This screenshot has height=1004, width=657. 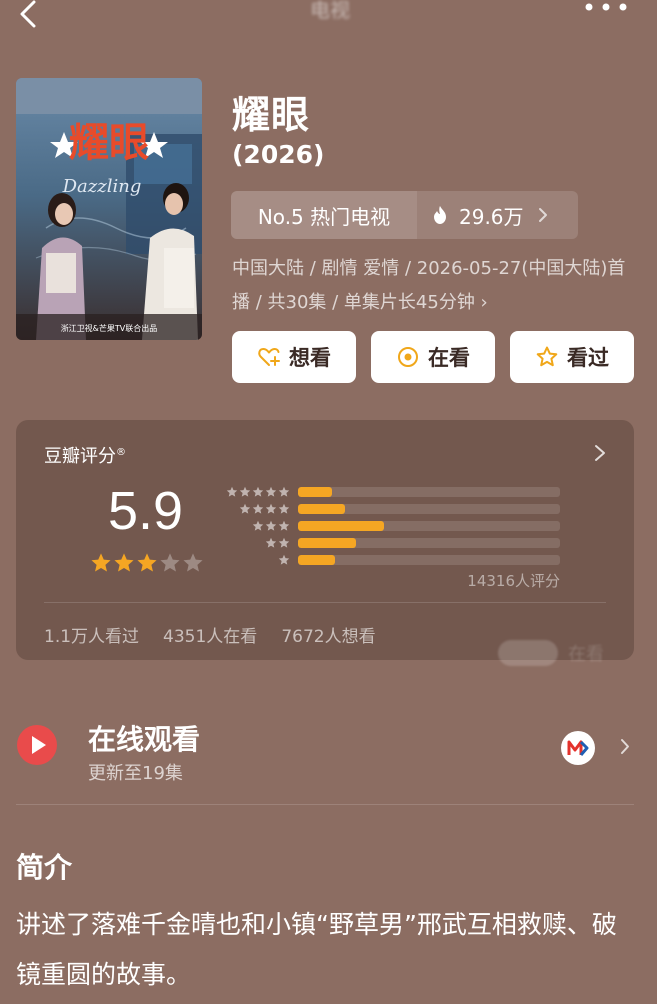 What do you see at coordinates (37, 745) in the screenshot?
I see `play-icon` at bounding box center [37, 745].